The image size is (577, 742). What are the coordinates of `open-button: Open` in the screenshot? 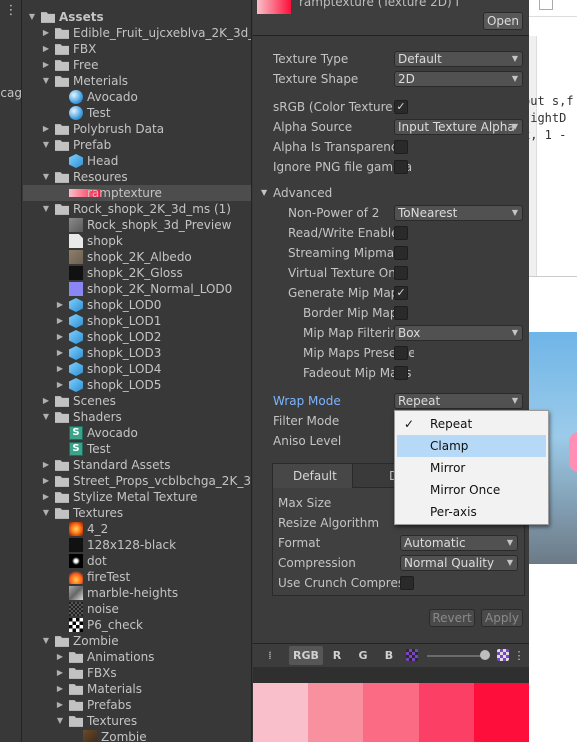 It's located at (503, 21).